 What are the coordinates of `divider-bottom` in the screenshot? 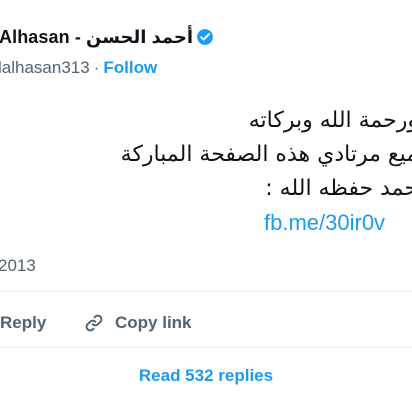 It's located at (206, 347).